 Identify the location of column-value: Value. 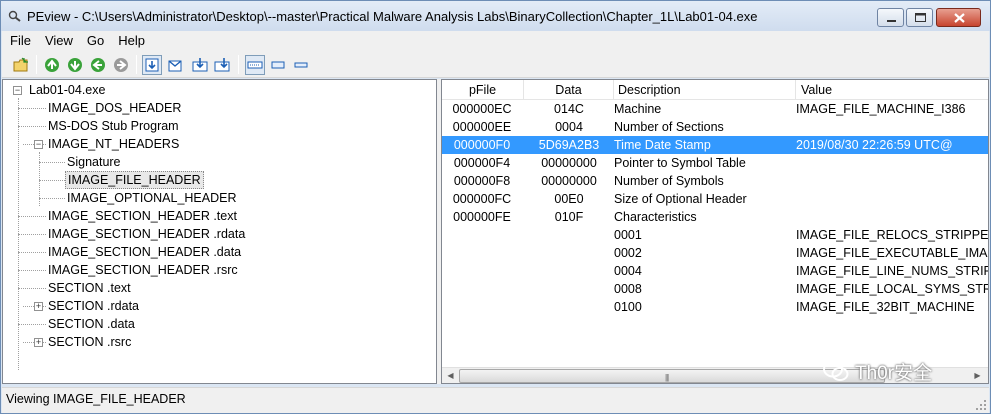
(892, 90).